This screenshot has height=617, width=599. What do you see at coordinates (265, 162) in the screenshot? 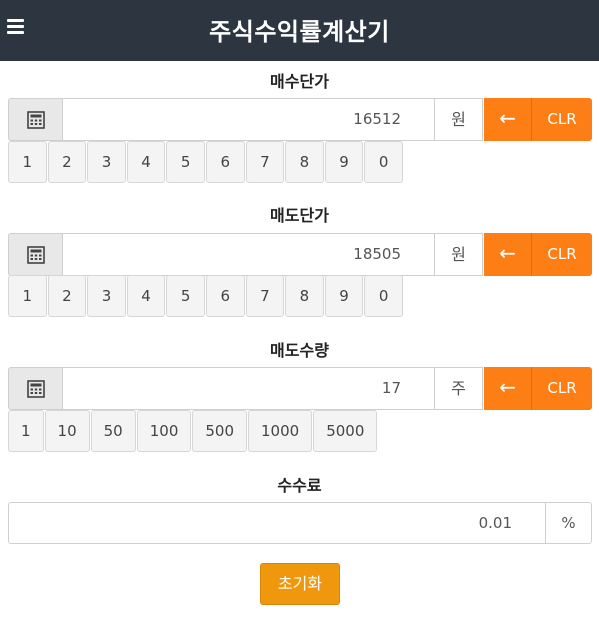
I see `buy-key: 7` at bounding box center [265, 162].